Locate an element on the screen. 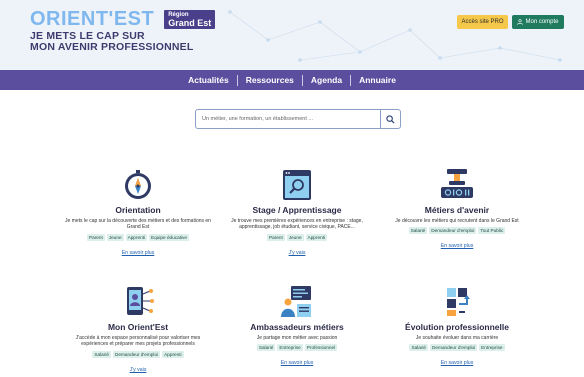 This screenshot has height=377, width=584. card-title: Ambassadeurs métiers is located at coordinates (297, 327).